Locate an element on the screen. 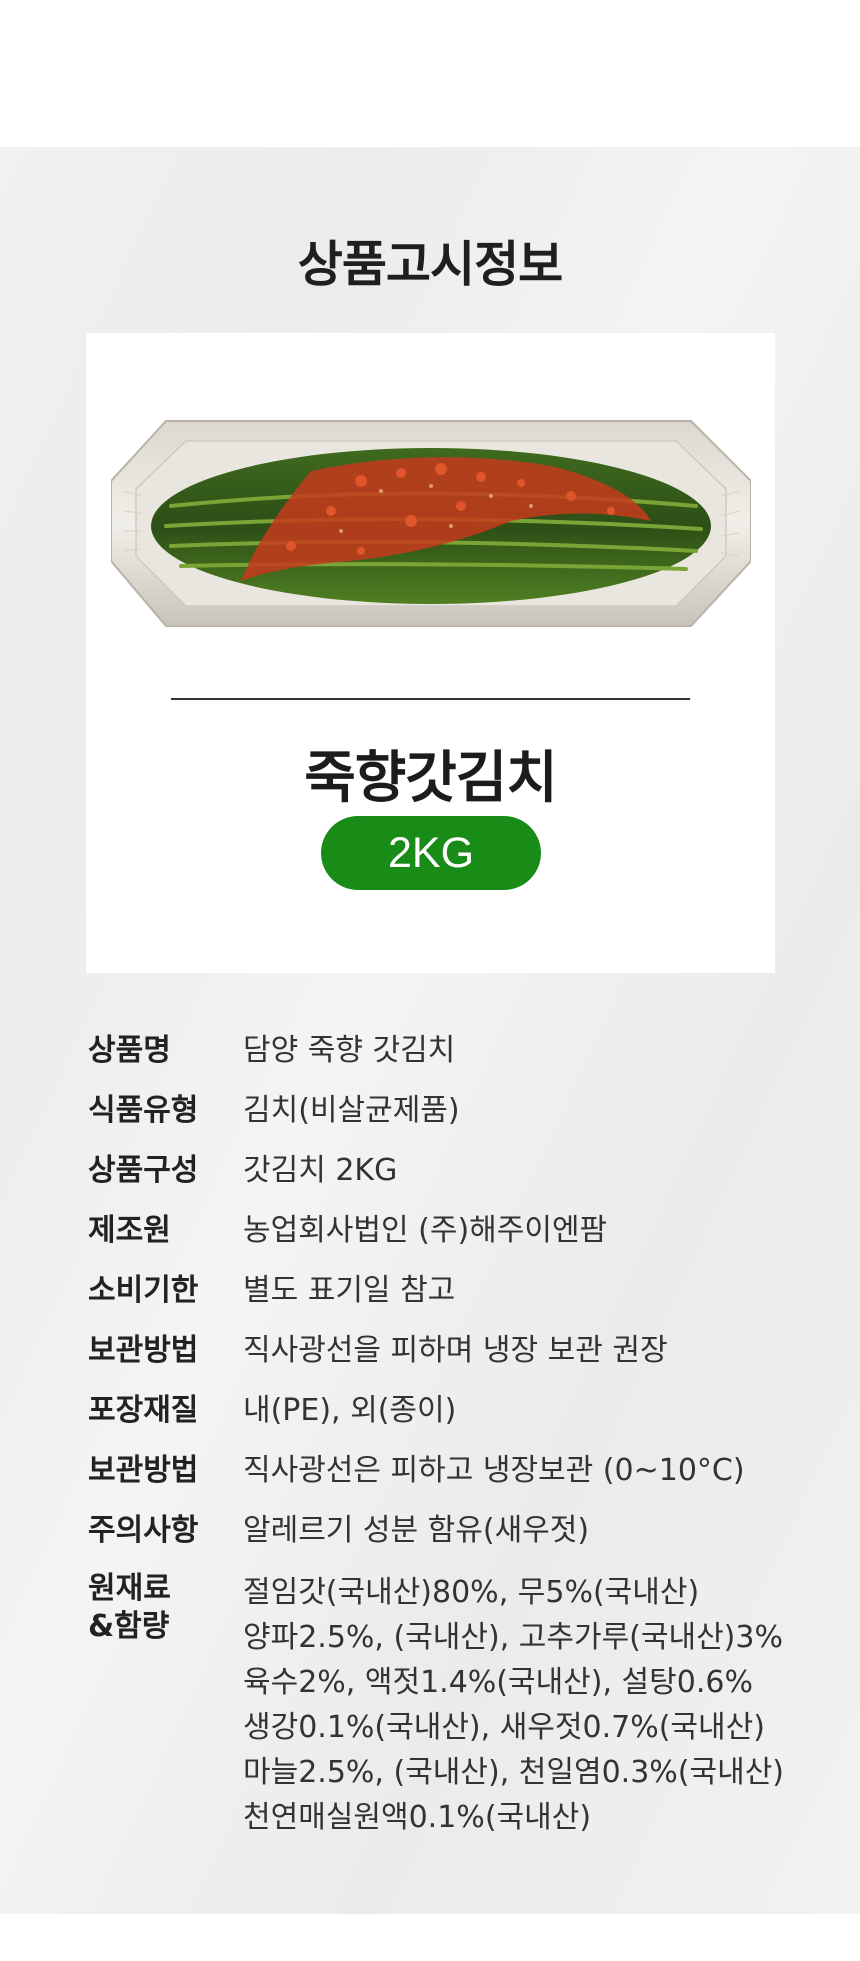  info-row-storage: 보관방법 직사광선을 피하며 냉장 보관 권장 is located at coordinates (458, 1351).